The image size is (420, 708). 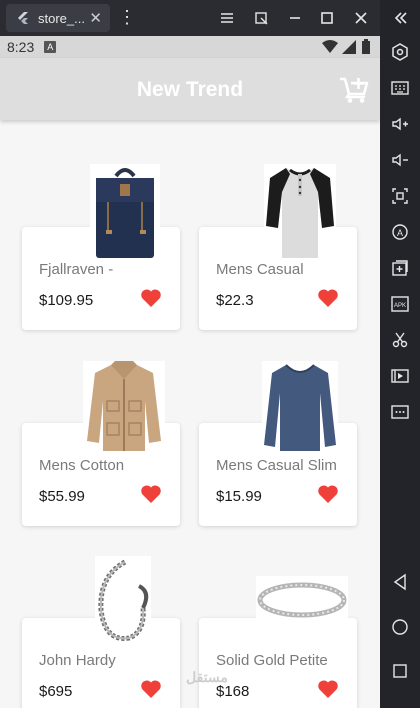 I want to click on rotate-icon: A, so click(x=400, y=232).